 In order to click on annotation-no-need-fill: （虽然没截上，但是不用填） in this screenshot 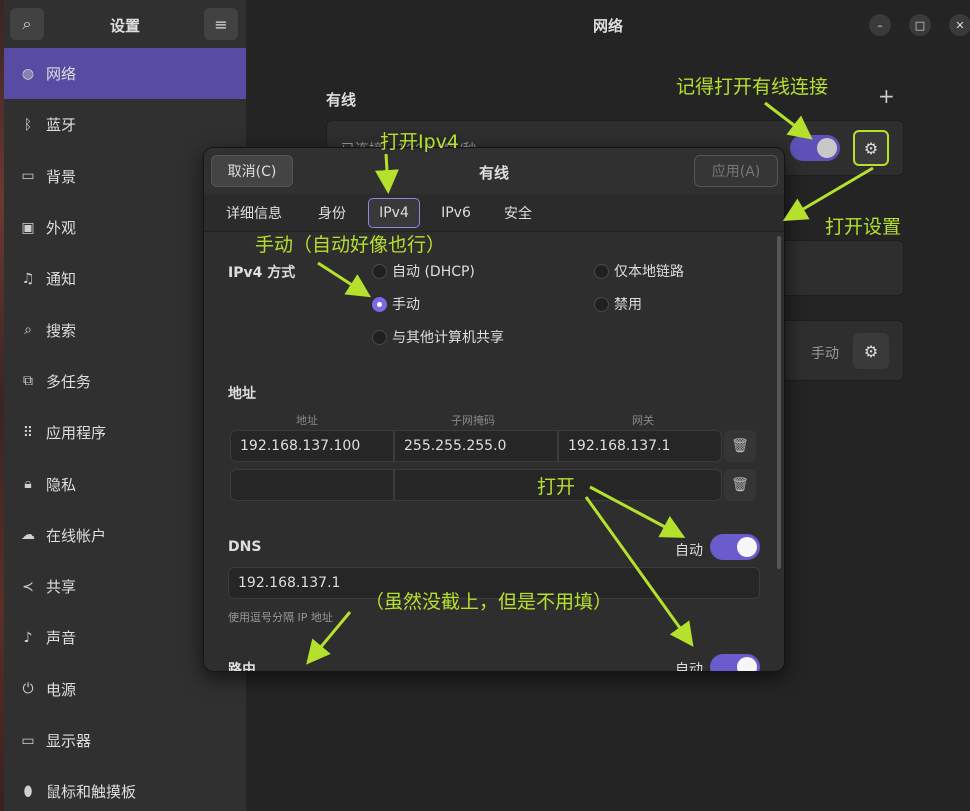, I will do `click(489, 602)`.